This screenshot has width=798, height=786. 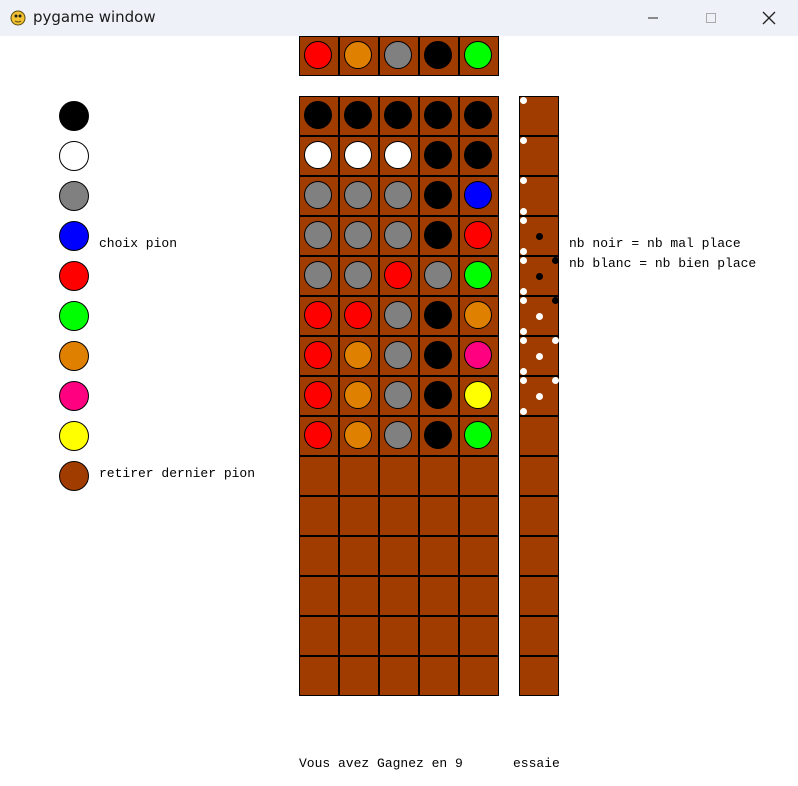 What do you see at coordinates (74, 276) in the screenshot?
I see `palette-peg-red` at bounding box center [74, 276].